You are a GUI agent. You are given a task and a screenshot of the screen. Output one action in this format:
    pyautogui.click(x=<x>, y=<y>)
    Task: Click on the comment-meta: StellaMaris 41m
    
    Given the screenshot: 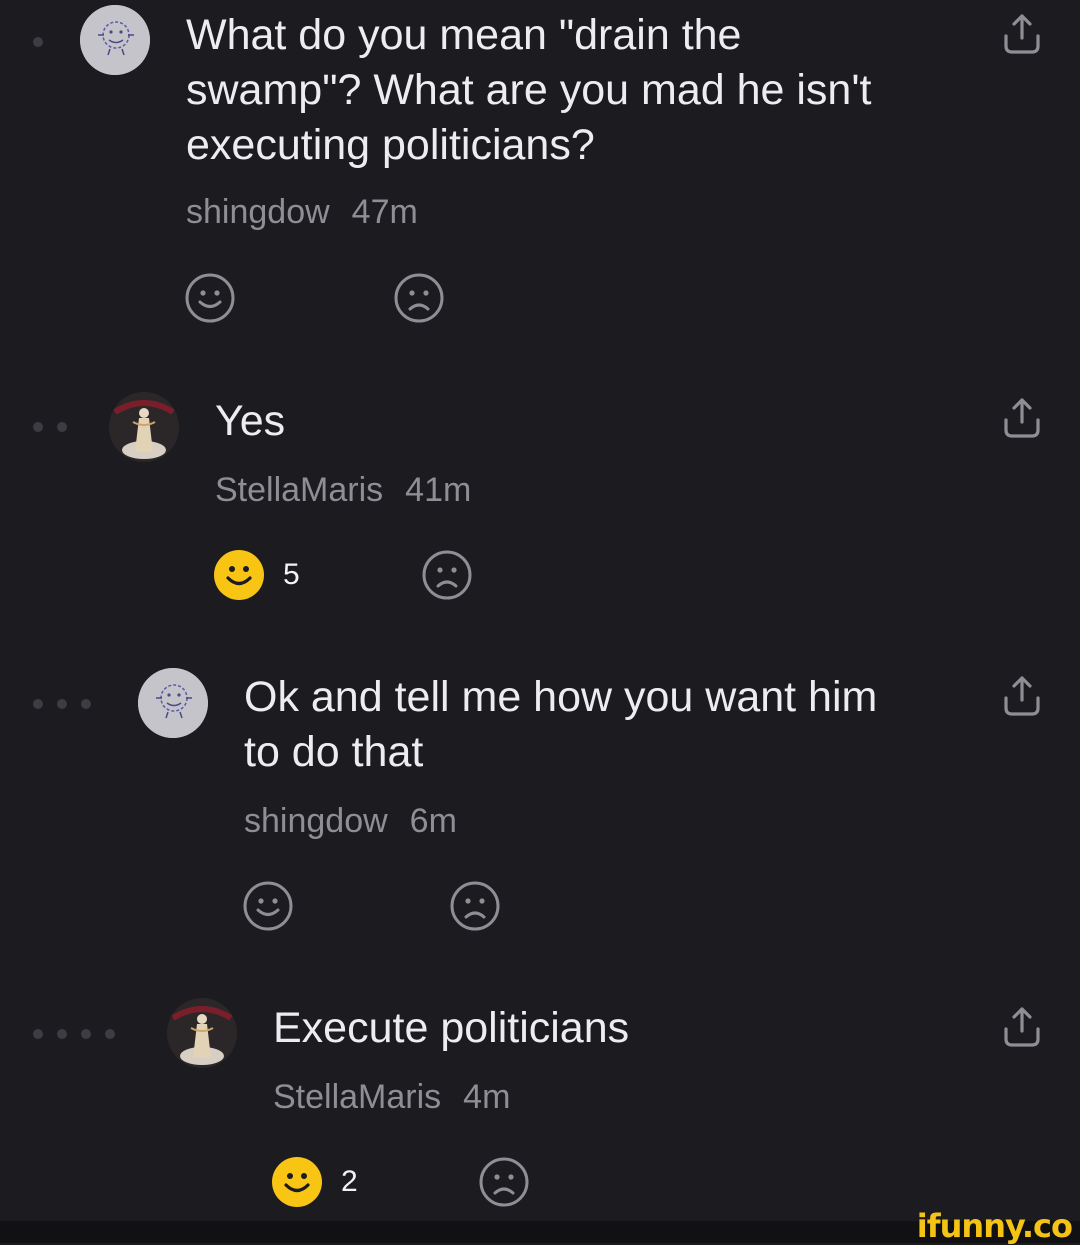 What is the action you would take?
    pyautogui.click(x=343, y=490)
    